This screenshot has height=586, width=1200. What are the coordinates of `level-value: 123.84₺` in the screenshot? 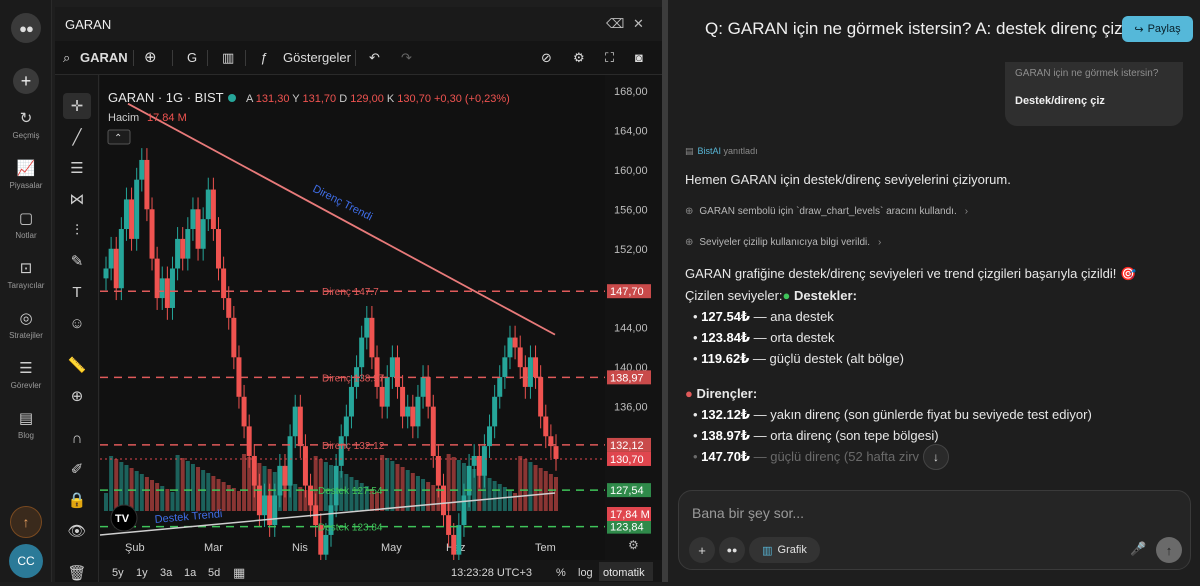 It's located at (725, 337).